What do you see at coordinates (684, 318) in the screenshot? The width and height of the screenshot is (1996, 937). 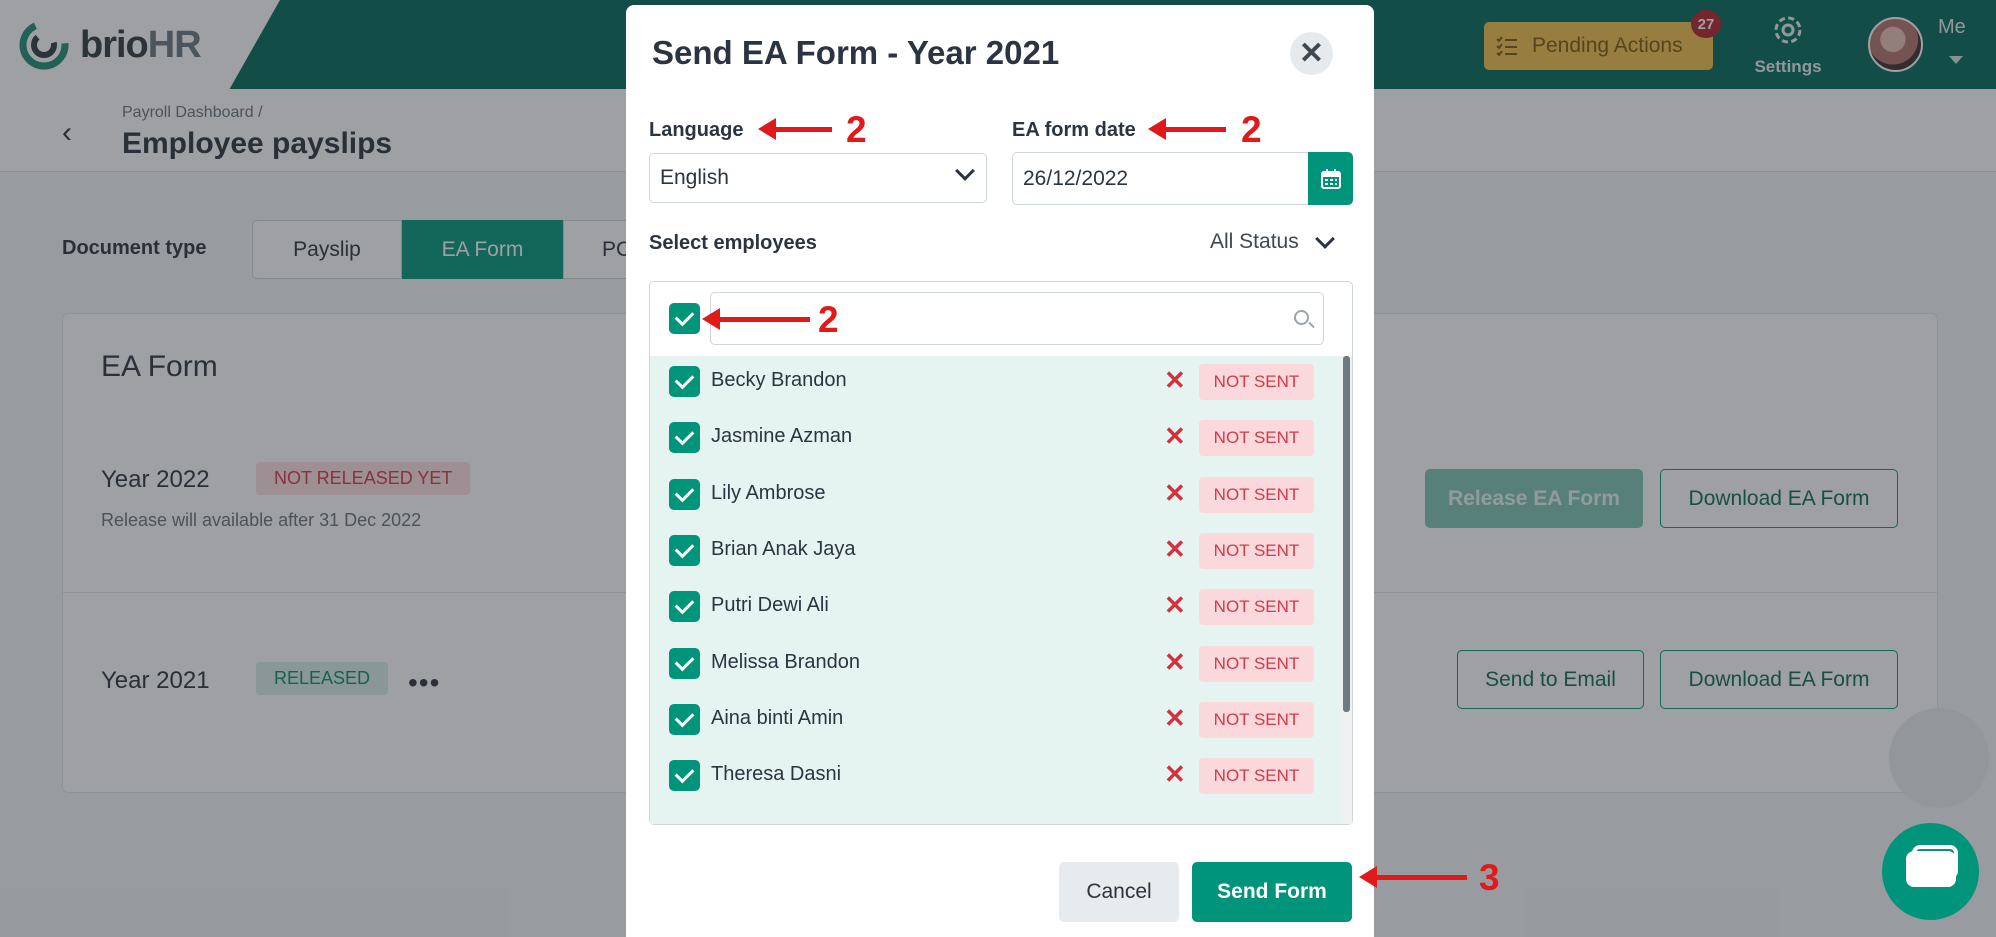 I see `select-all-checkbox` at bounding box center [684, 318].